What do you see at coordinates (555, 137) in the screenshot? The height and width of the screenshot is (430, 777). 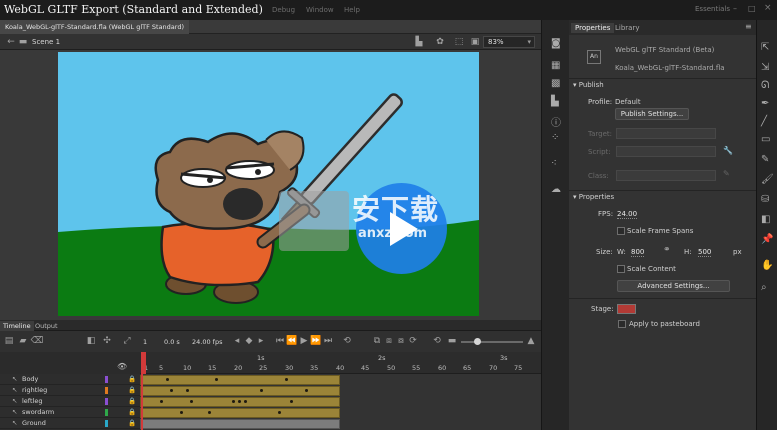 I see `transform-panel-icon: ⁘` at bounding box center [555, 137].